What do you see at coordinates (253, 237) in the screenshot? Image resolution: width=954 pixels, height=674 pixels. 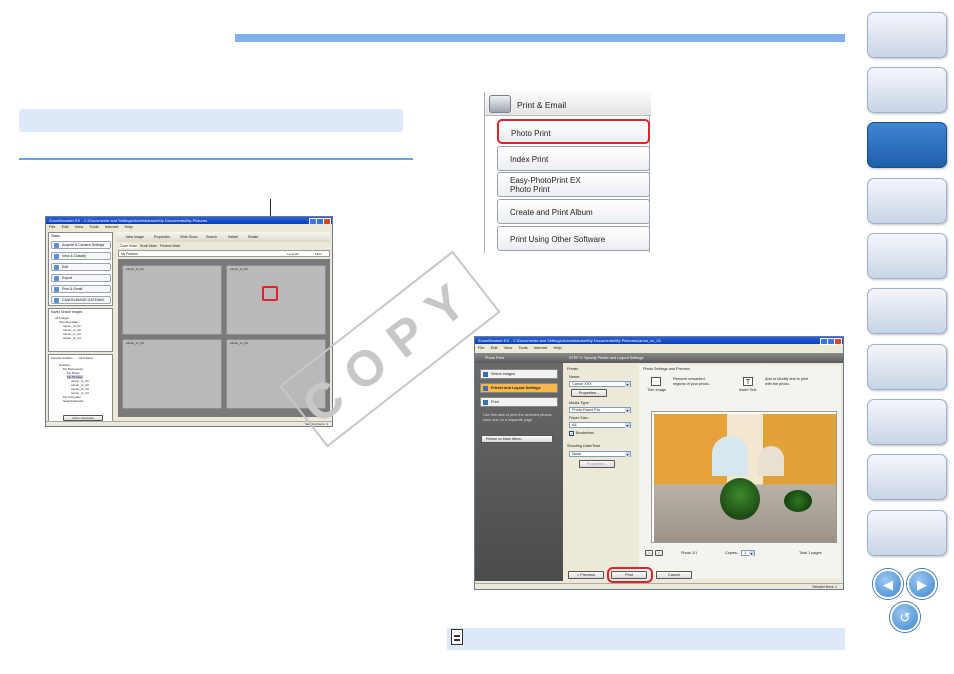 I see `toolbar-rotate: Rotate` at bounding box center [253, 237].